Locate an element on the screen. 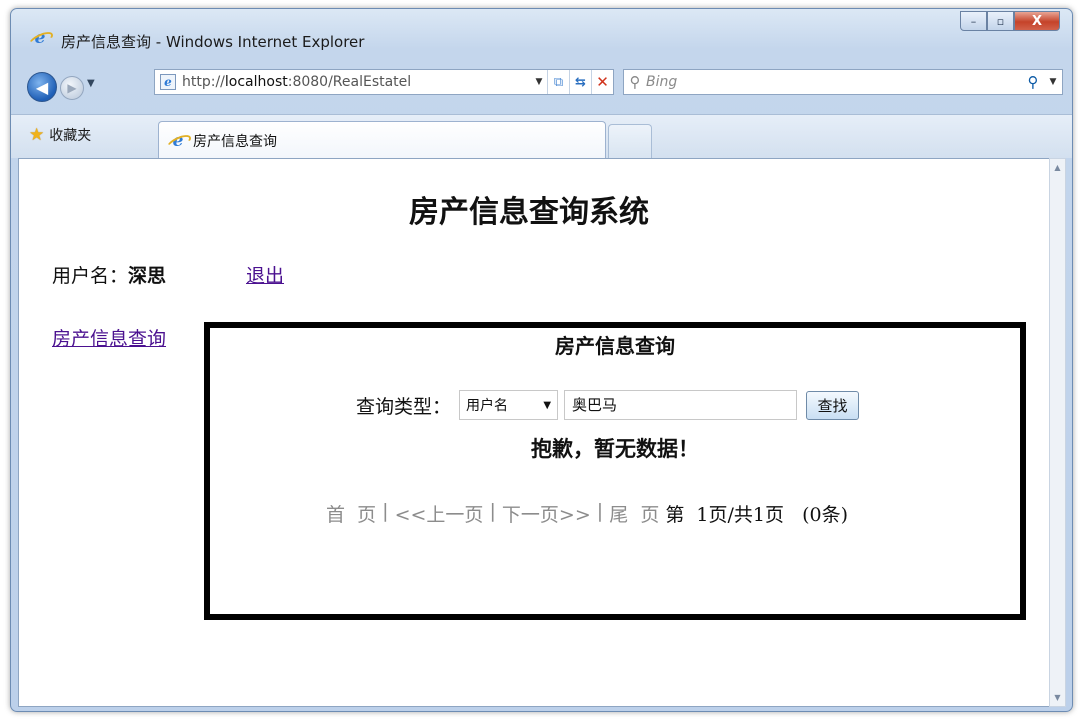 The image size is (1085, 720). query-type-label: 查询类型： is located at coordinates (404, 406).